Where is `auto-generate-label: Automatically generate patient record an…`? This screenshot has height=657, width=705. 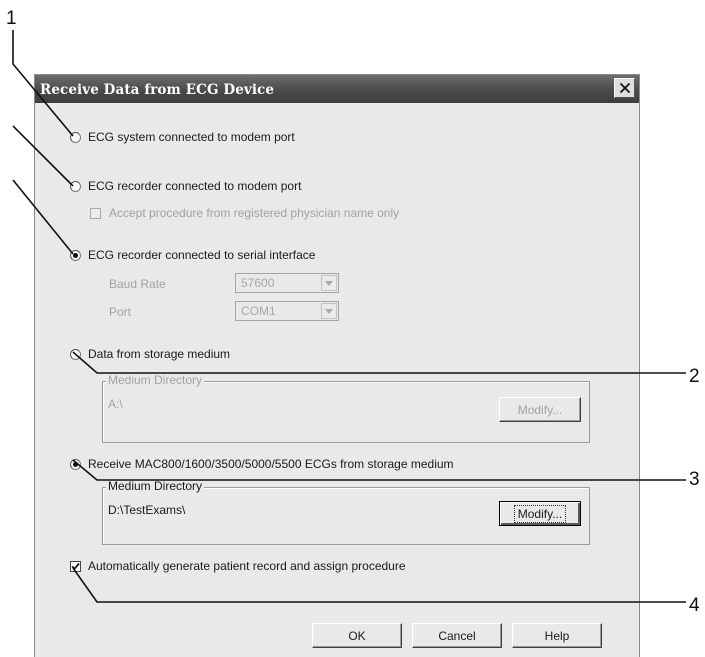 auto-generate-label: Automatically generate patient record an… is located at coordinates (247, 566).